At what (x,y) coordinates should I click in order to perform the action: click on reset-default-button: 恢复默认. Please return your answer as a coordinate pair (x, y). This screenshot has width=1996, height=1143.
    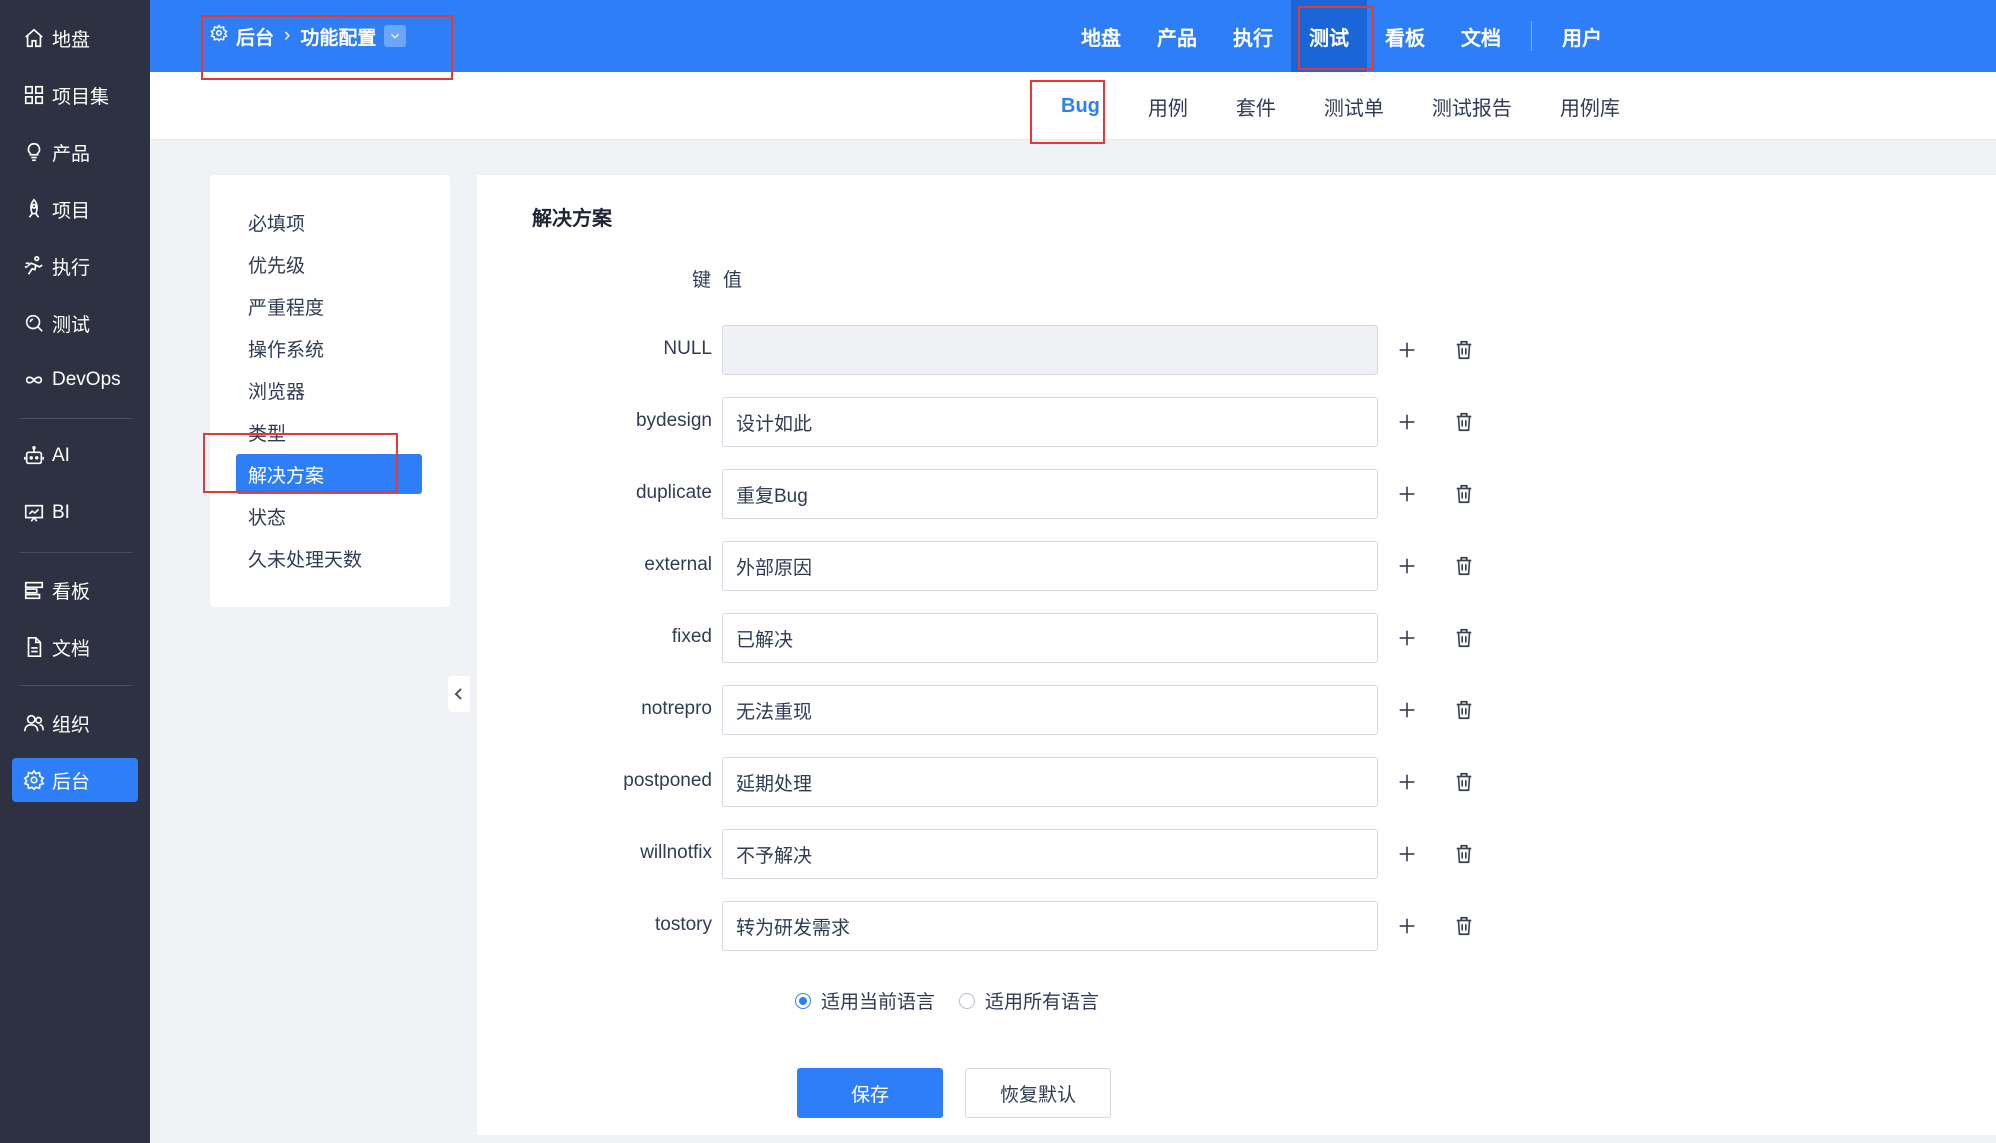
    Looking at the image, I should click on (1038, 1093).